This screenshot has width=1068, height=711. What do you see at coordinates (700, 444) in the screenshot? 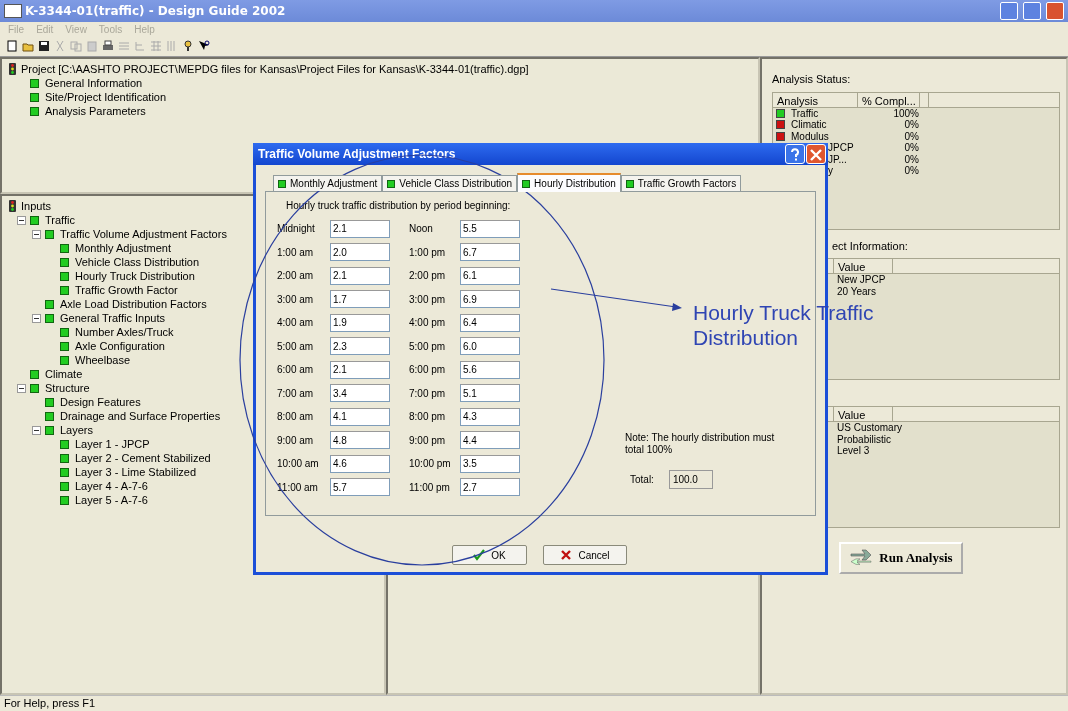
I see `note-text: Note: The hourly distribution must total 100%` at bounding box center [700, 444].